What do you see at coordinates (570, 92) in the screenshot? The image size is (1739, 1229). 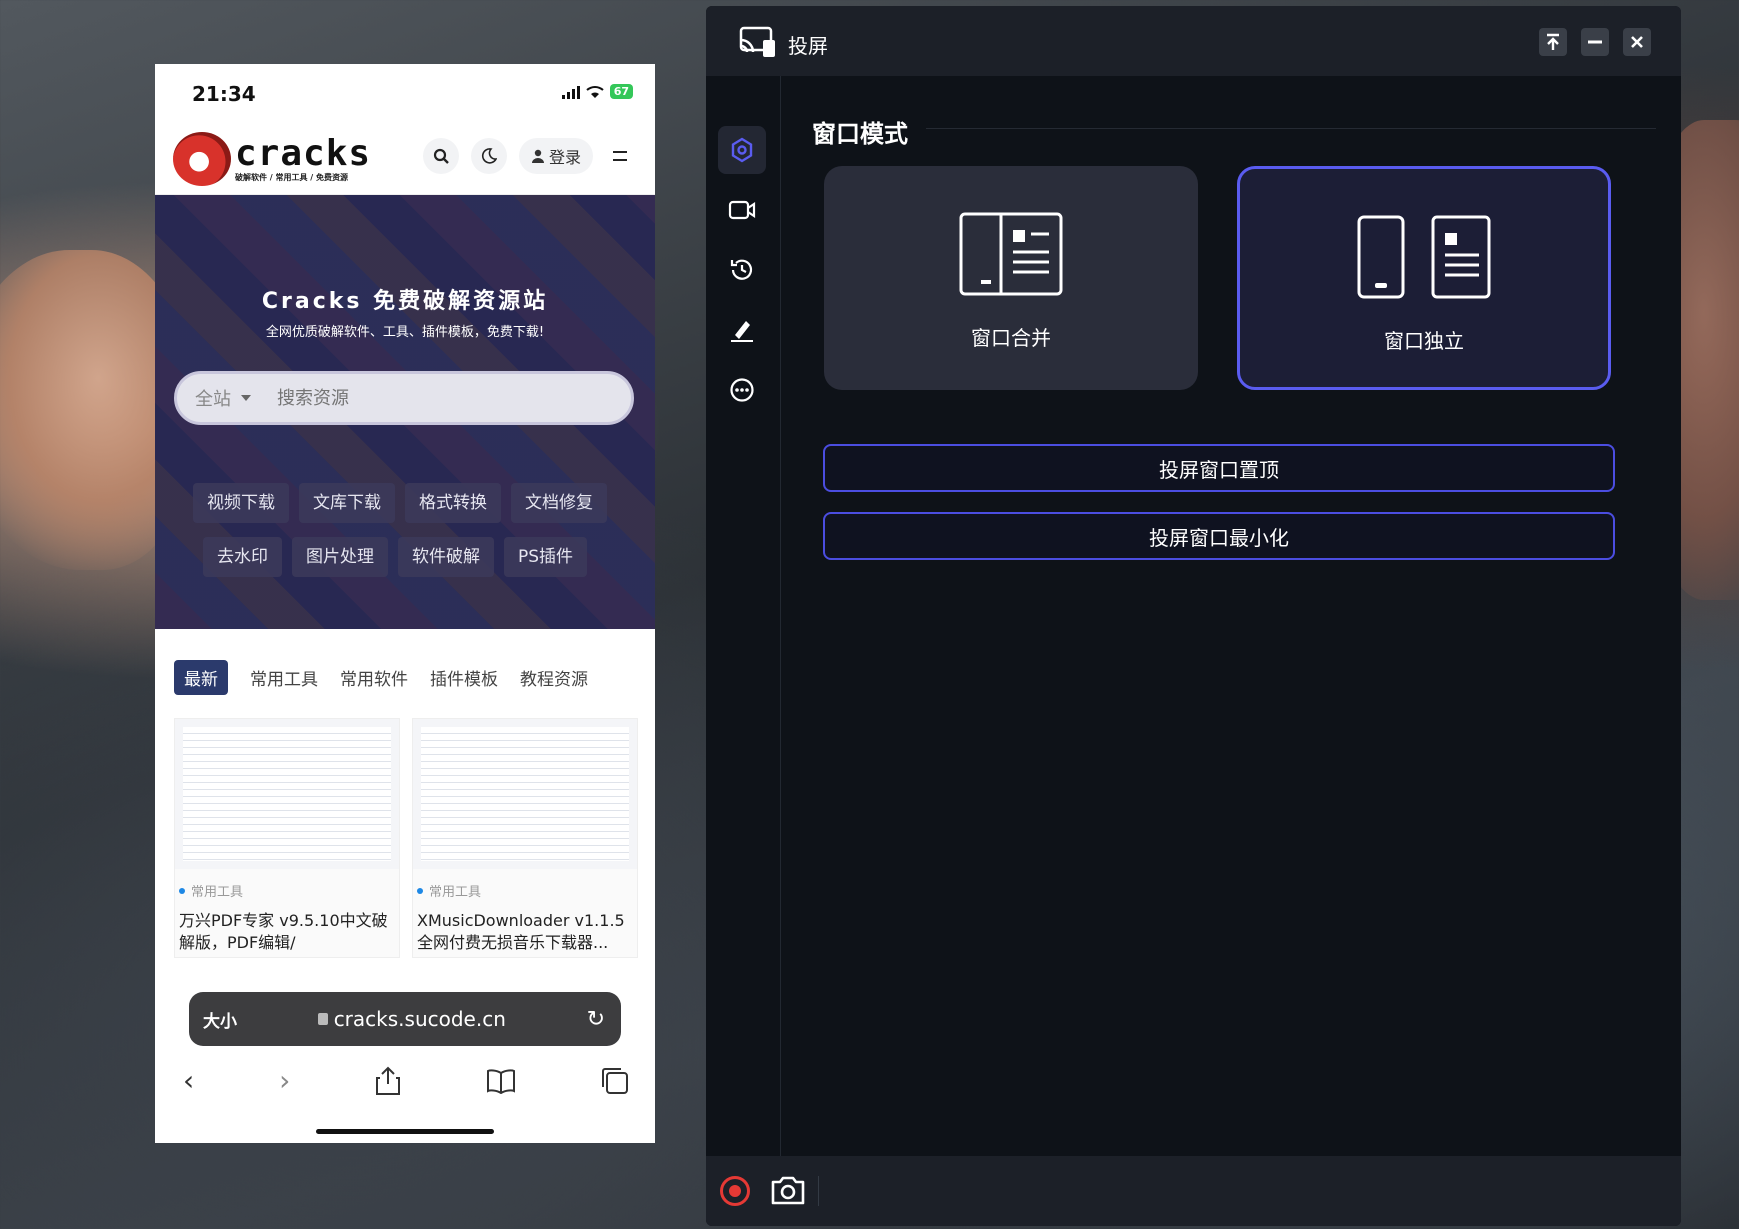 I see `signal-icon` at bounding box center [570, 92].